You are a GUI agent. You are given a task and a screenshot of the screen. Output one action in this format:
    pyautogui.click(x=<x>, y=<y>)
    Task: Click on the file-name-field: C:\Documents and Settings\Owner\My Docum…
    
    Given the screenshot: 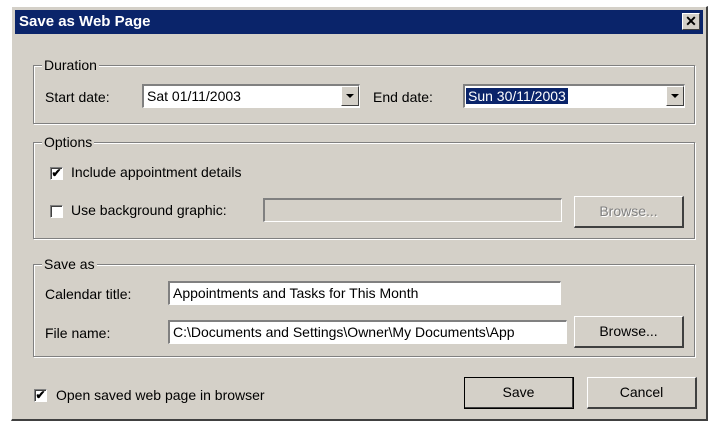 What is the action you would take?
    pyautogui.click(x=367, y=332)
    